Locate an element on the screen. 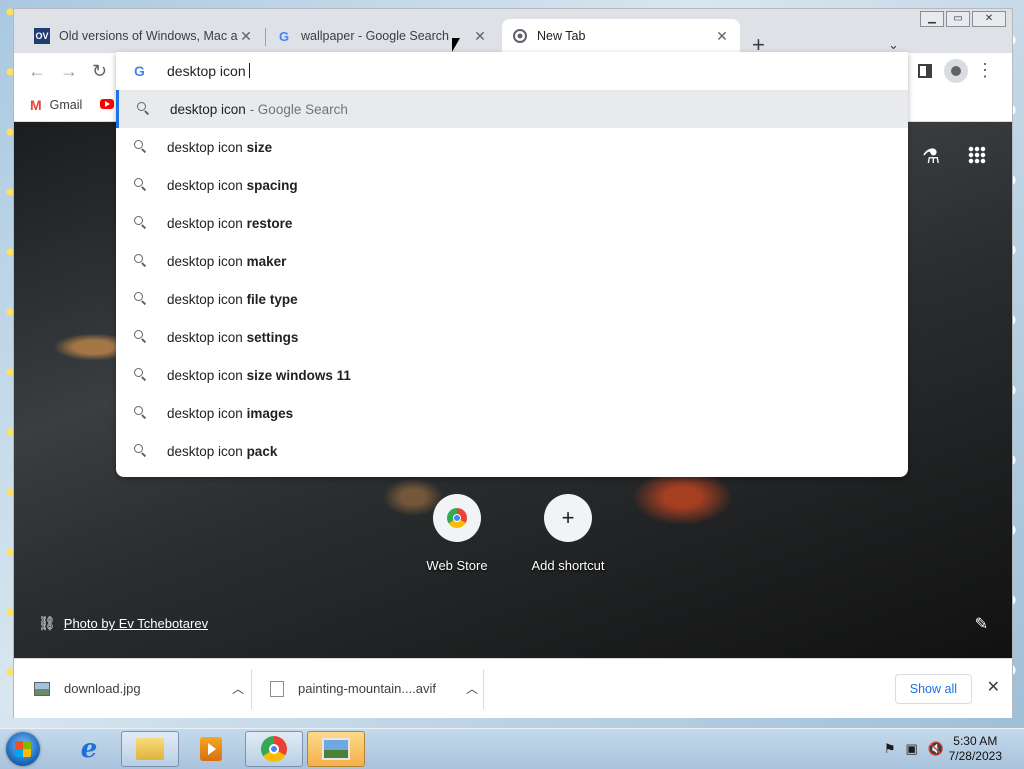 The image size is (1024, 769). suggestion-item: desktop icon file type is located at coordinates (512, 299).